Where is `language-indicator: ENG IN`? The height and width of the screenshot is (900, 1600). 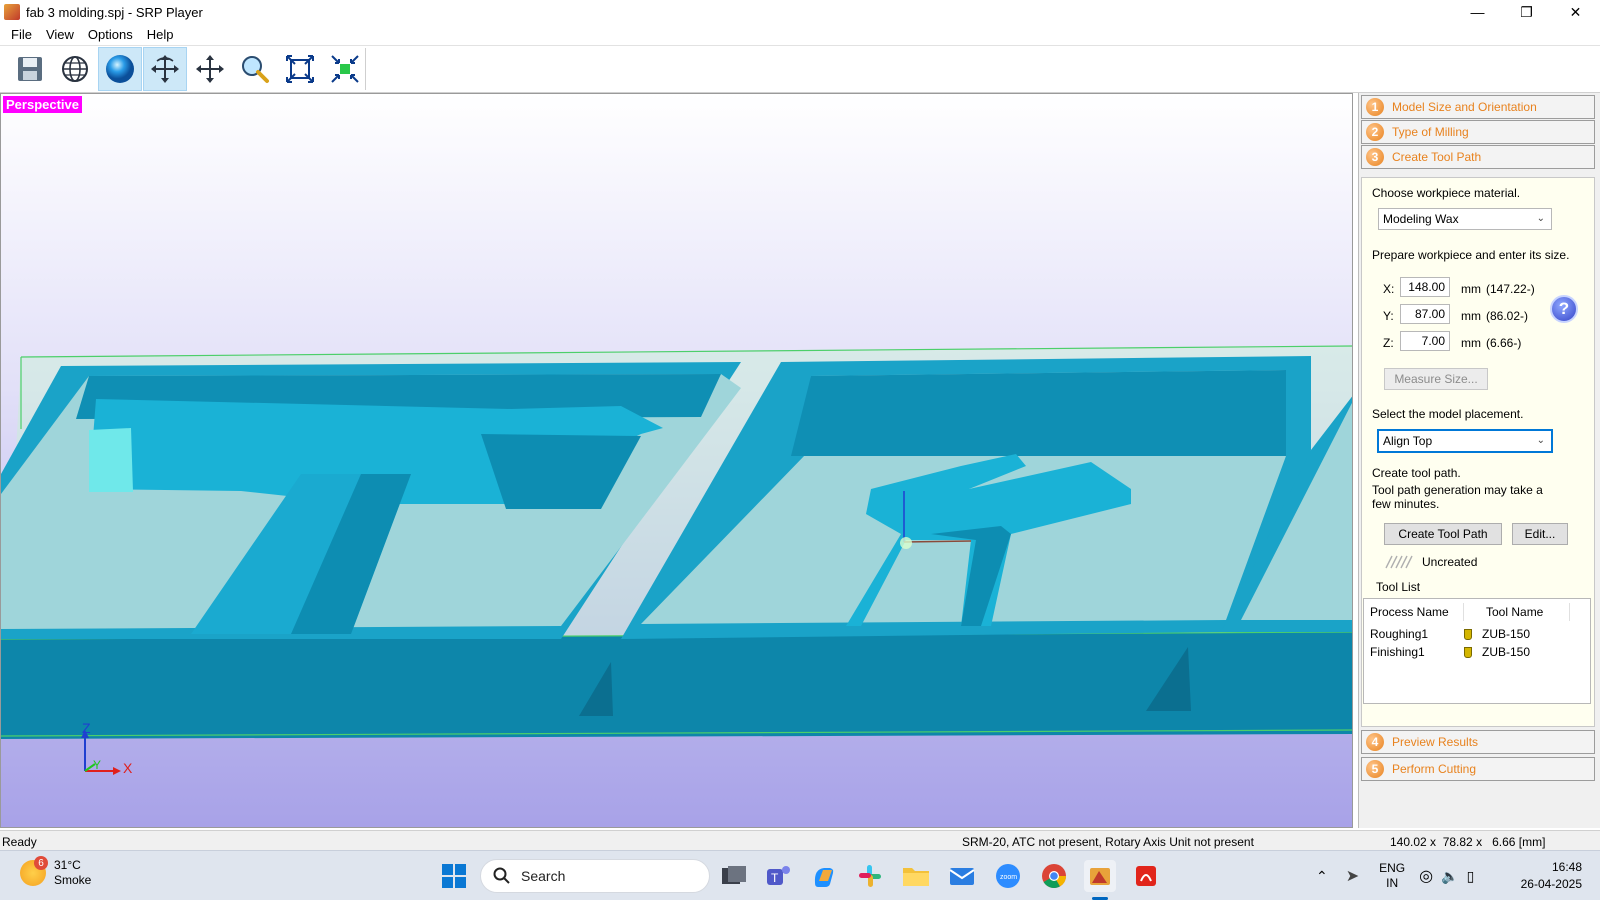 language-indicator: ENG IN is located at coordinates (1392, 876).